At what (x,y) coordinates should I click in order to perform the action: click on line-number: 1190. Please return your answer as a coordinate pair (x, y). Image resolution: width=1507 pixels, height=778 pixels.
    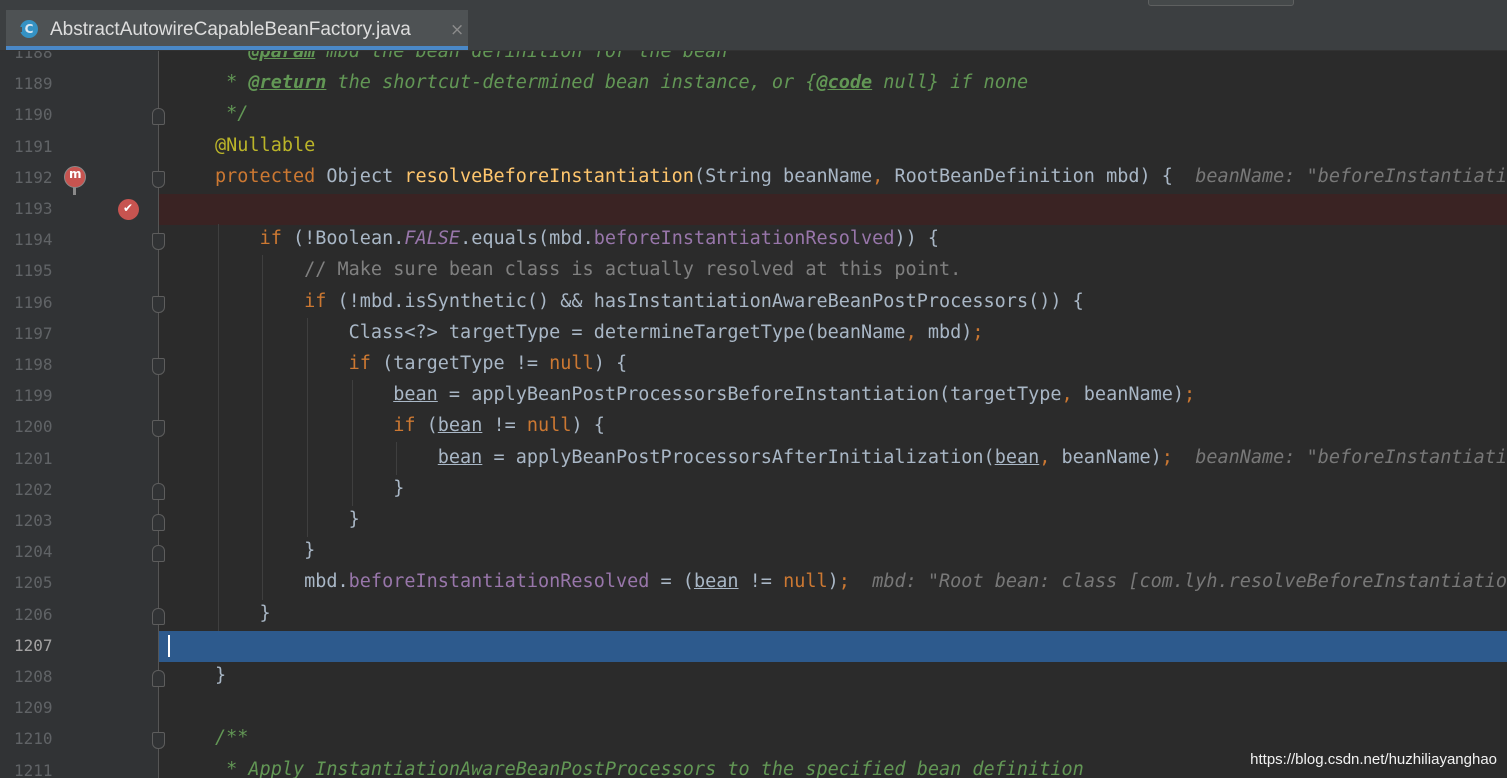
    Looking at the image, I should click on (33, 115).